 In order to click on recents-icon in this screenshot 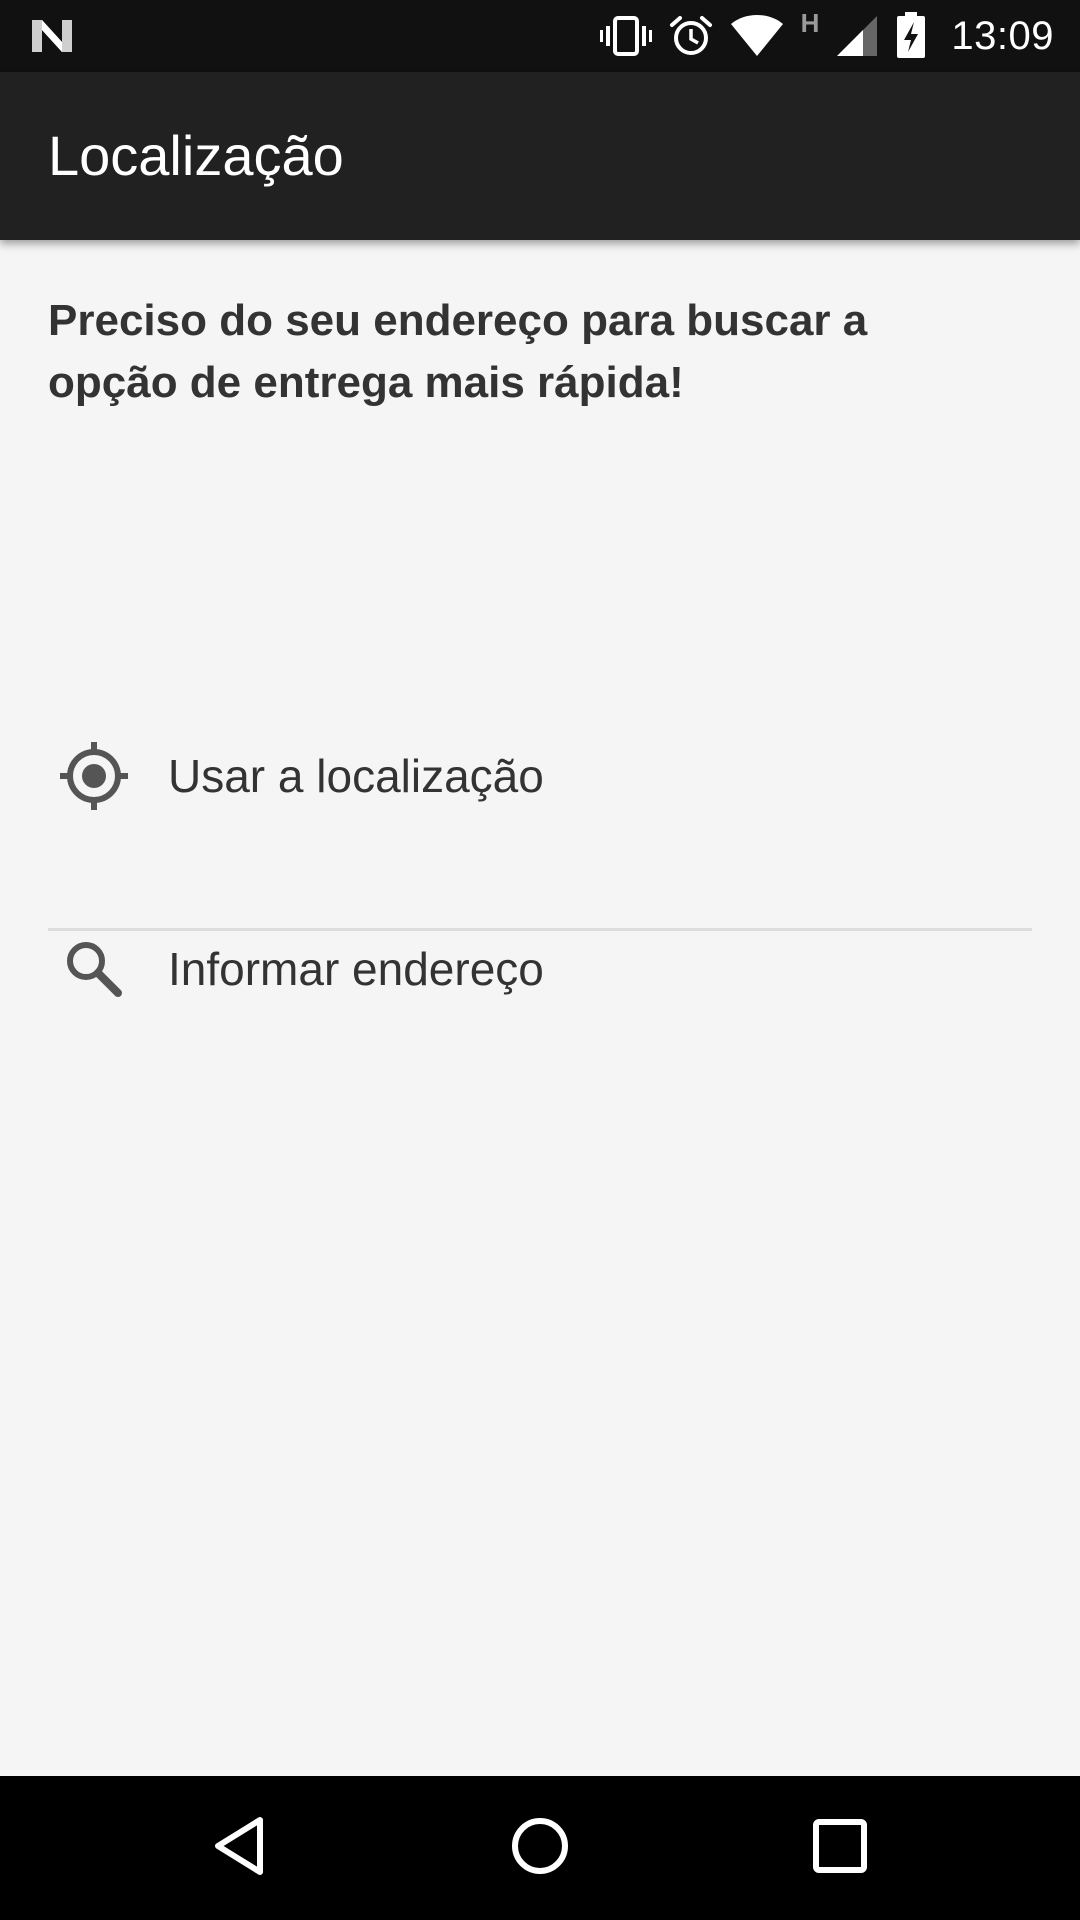, I will do `click(840, 1848)`.